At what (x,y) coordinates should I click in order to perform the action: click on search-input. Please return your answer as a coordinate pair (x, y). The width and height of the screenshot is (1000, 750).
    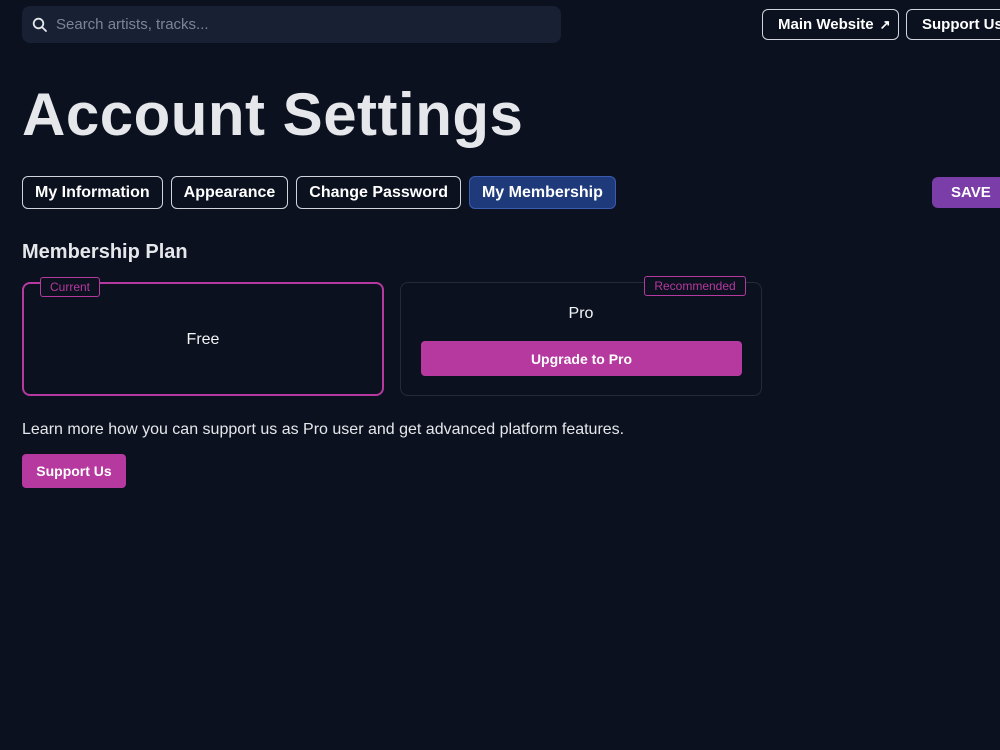
    Looking at the image, I should click on (294, 24).